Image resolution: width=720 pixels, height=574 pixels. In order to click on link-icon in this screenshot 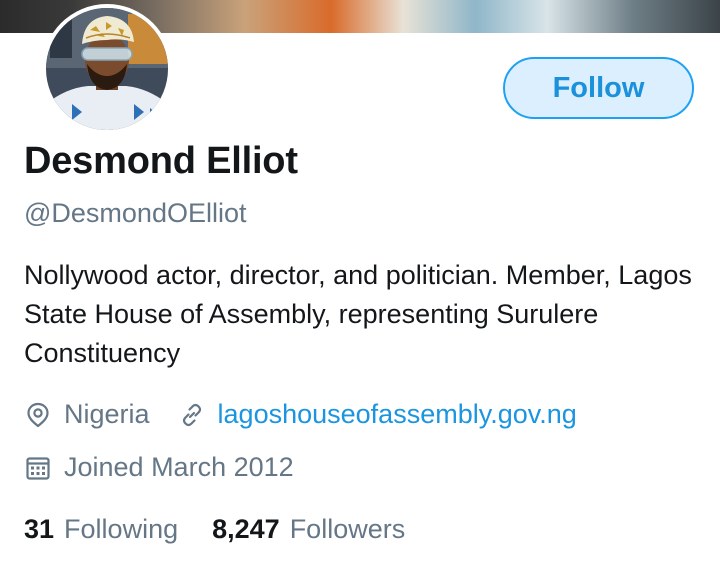, I will do `click(192, 415)`.